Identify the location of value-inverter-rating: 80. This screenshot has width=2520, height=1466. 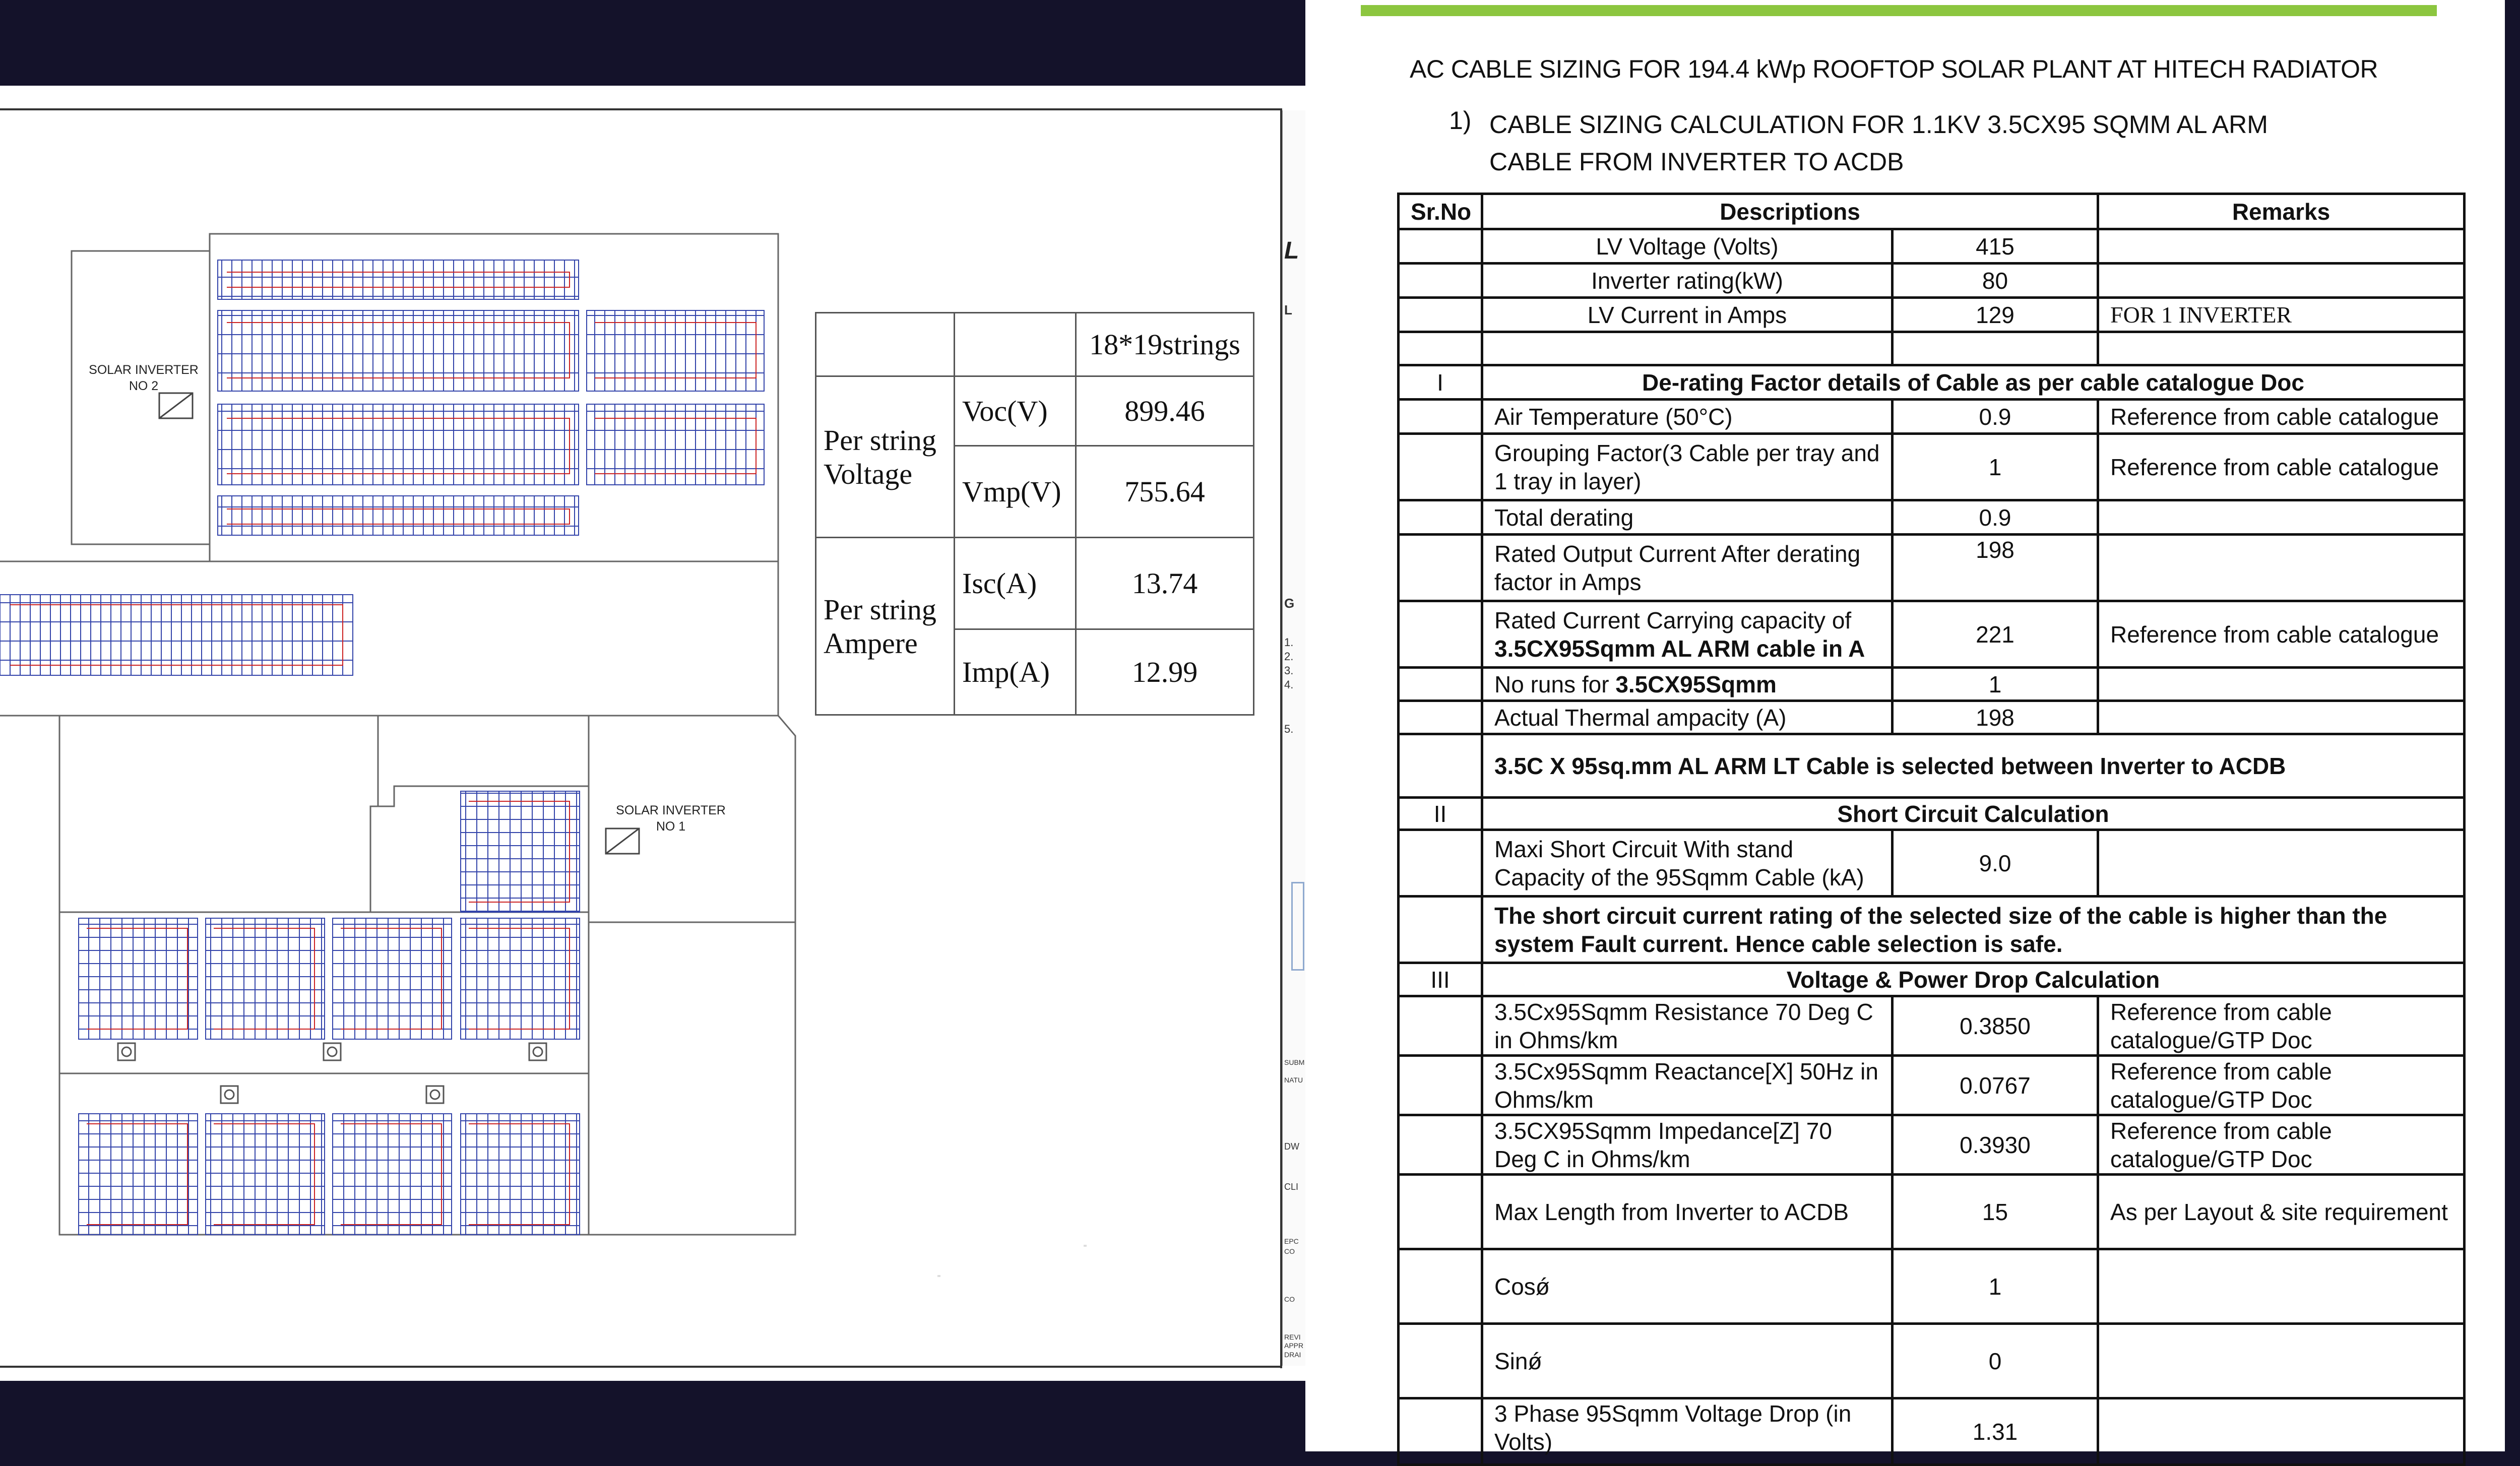
(1996, 280).